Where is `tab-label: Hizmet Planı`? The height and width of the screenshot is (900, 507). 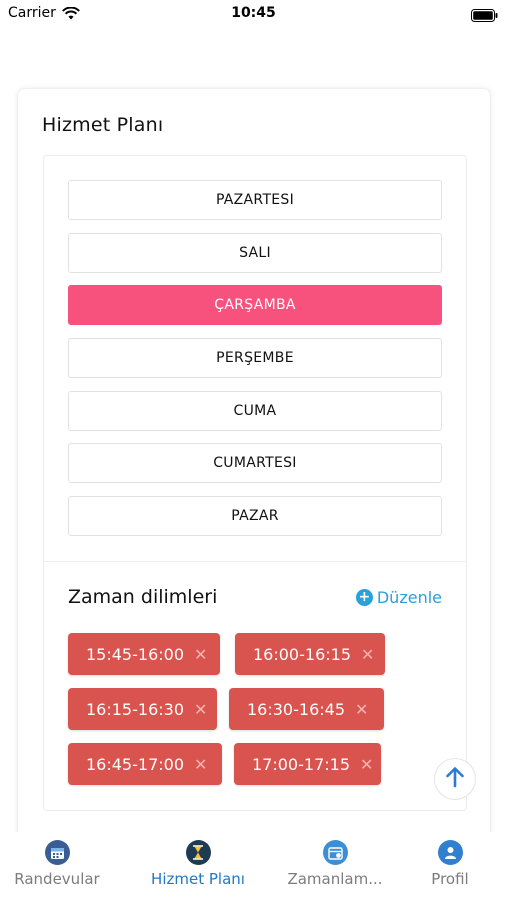
tab-label: Hizmet Planı is located at coordinates (198, 879).